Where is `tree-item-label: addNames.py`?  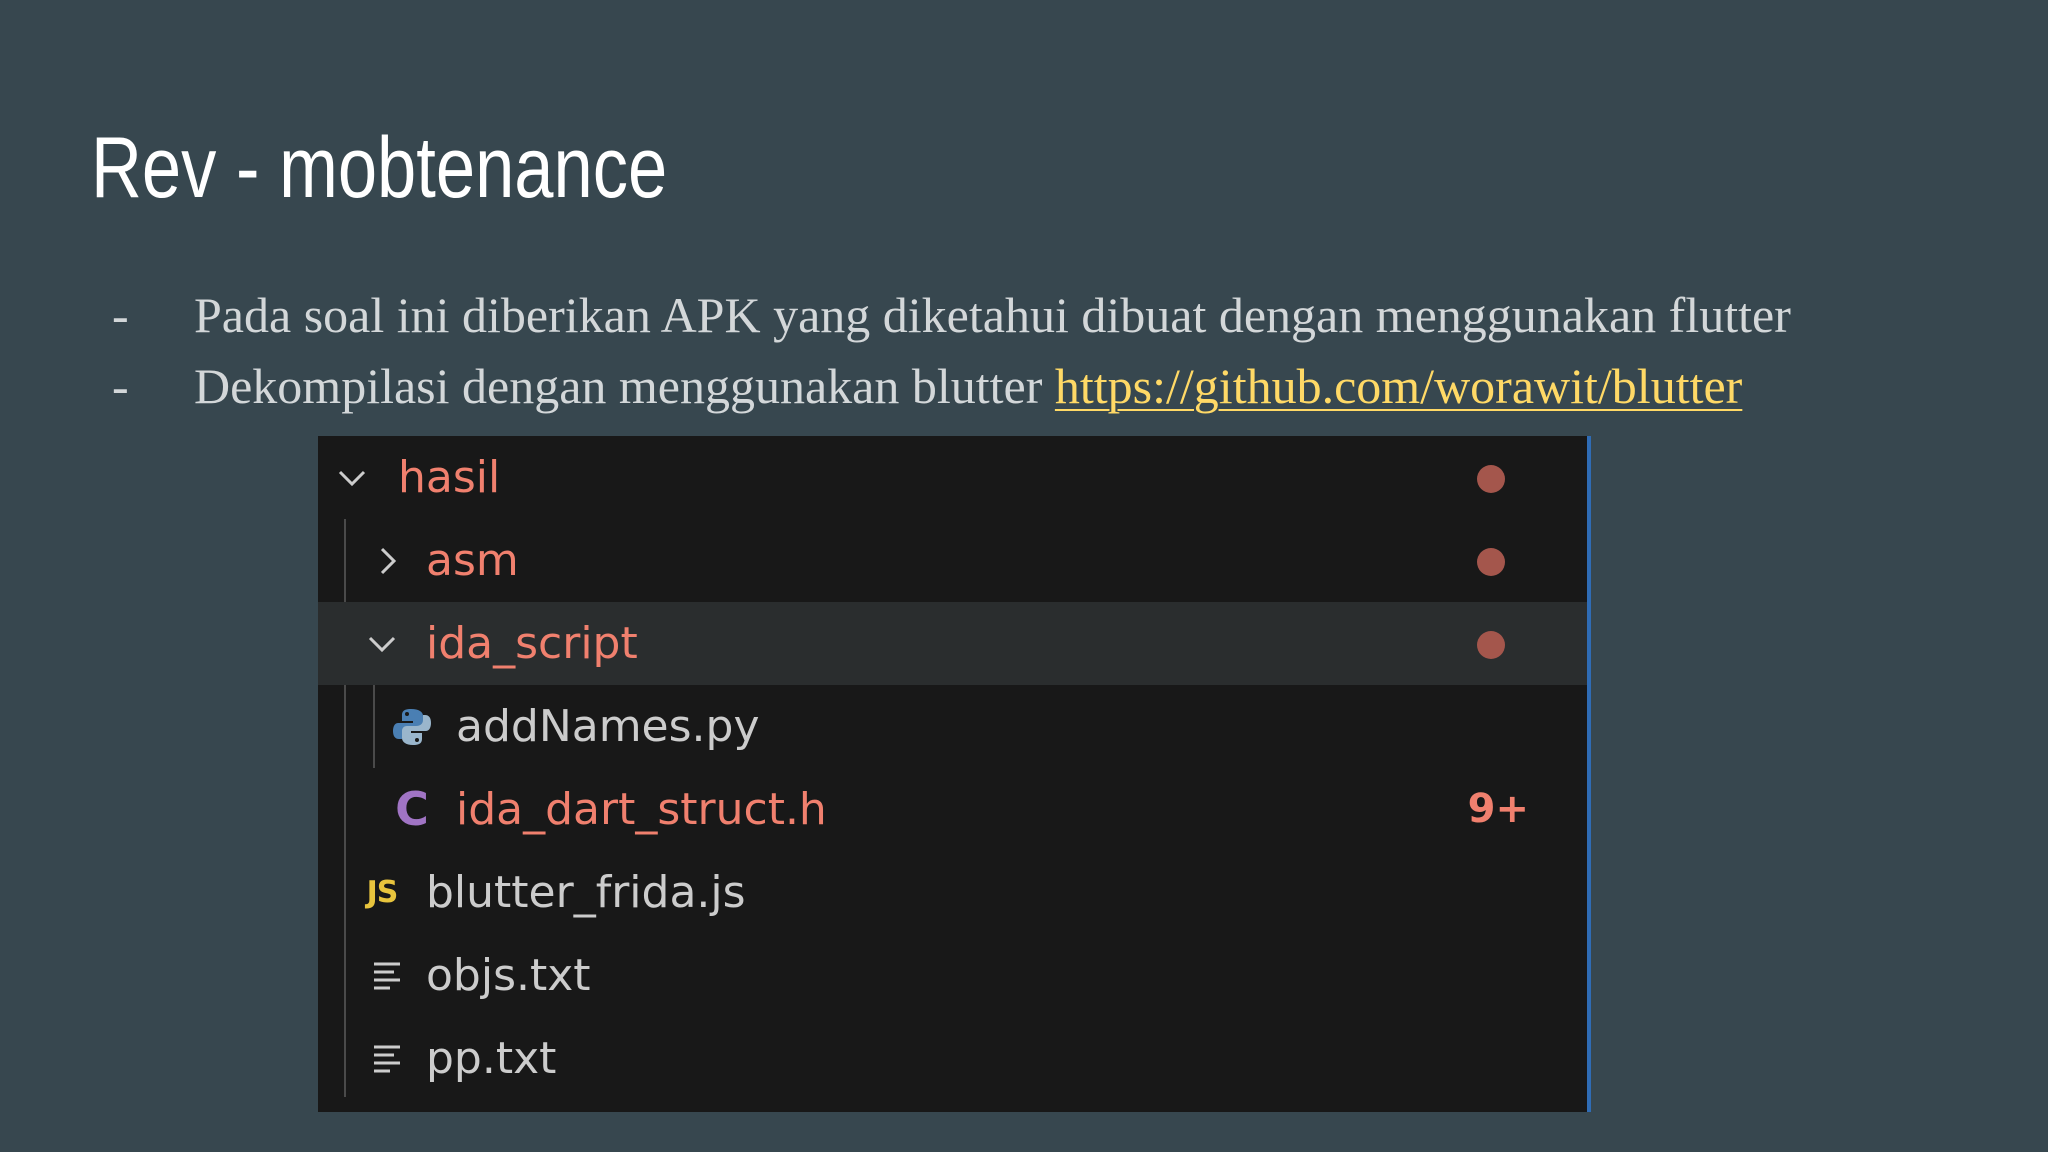 tree-item-label: addNames.py is located at coordinates (608, 726).